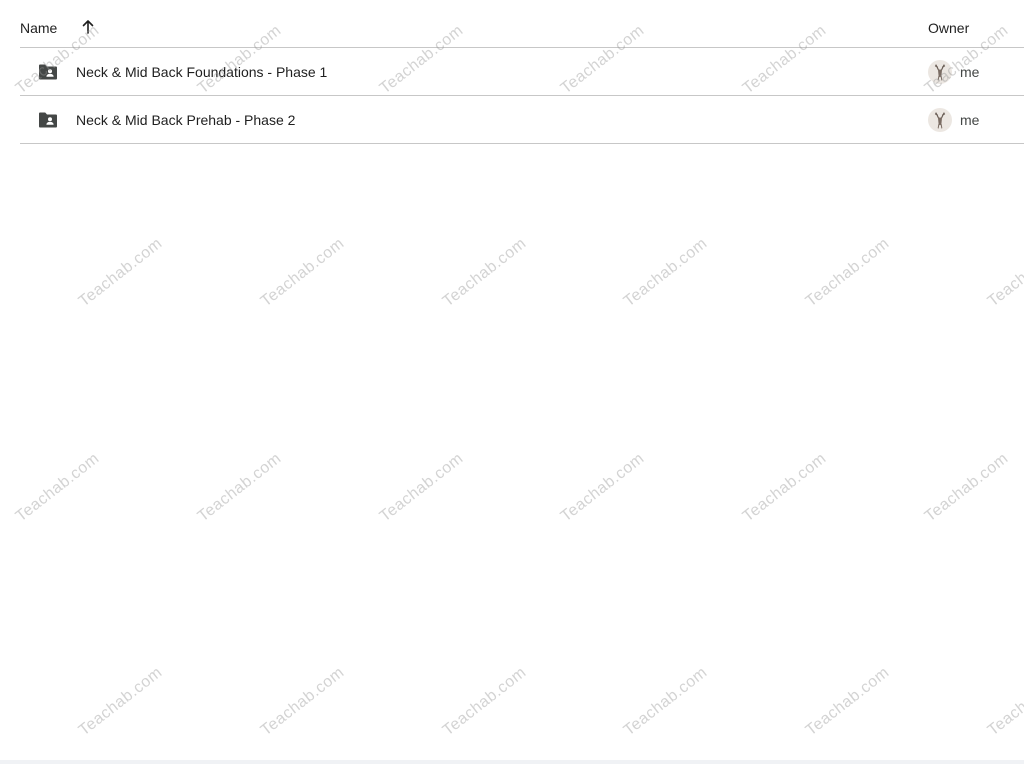 The height and width of the screenshot is (764, 1024). I want to click on bottom-edge, so click(512, 762).